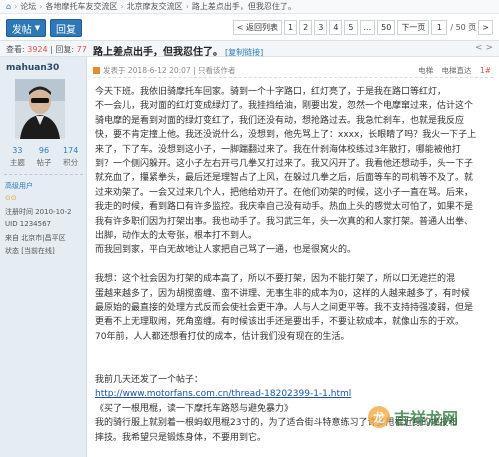 This screenshot has height=457, width=499. Describe the element at coordinates (426, 418) in the screenshot. I see `watermark-text: 吉祥龙网` at that location.